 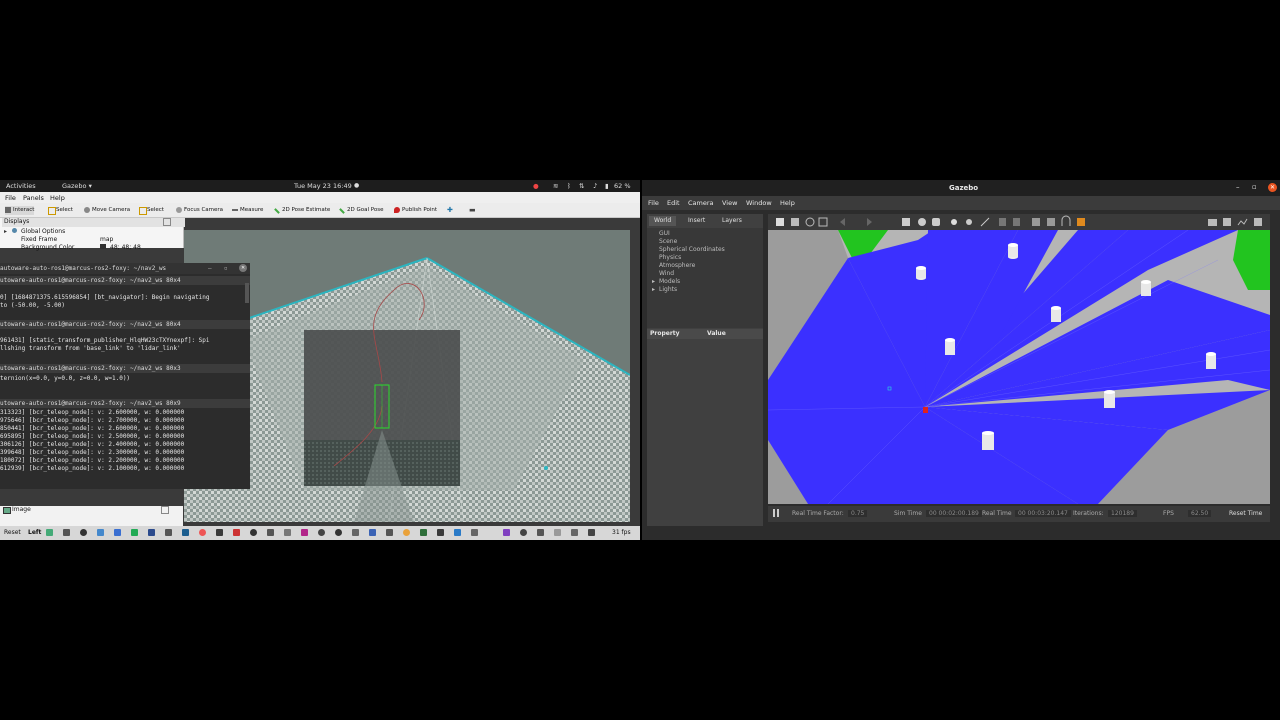 I want to click on tree-item-wind: Wind, so click(x=666, y=273).